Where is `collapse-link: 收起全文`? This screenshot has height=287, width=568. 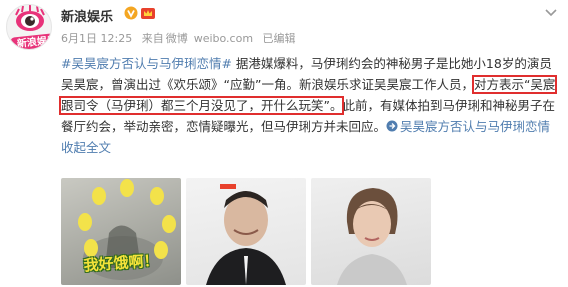
collapse-link: 收起全文 is located at coordinates (86, 147).